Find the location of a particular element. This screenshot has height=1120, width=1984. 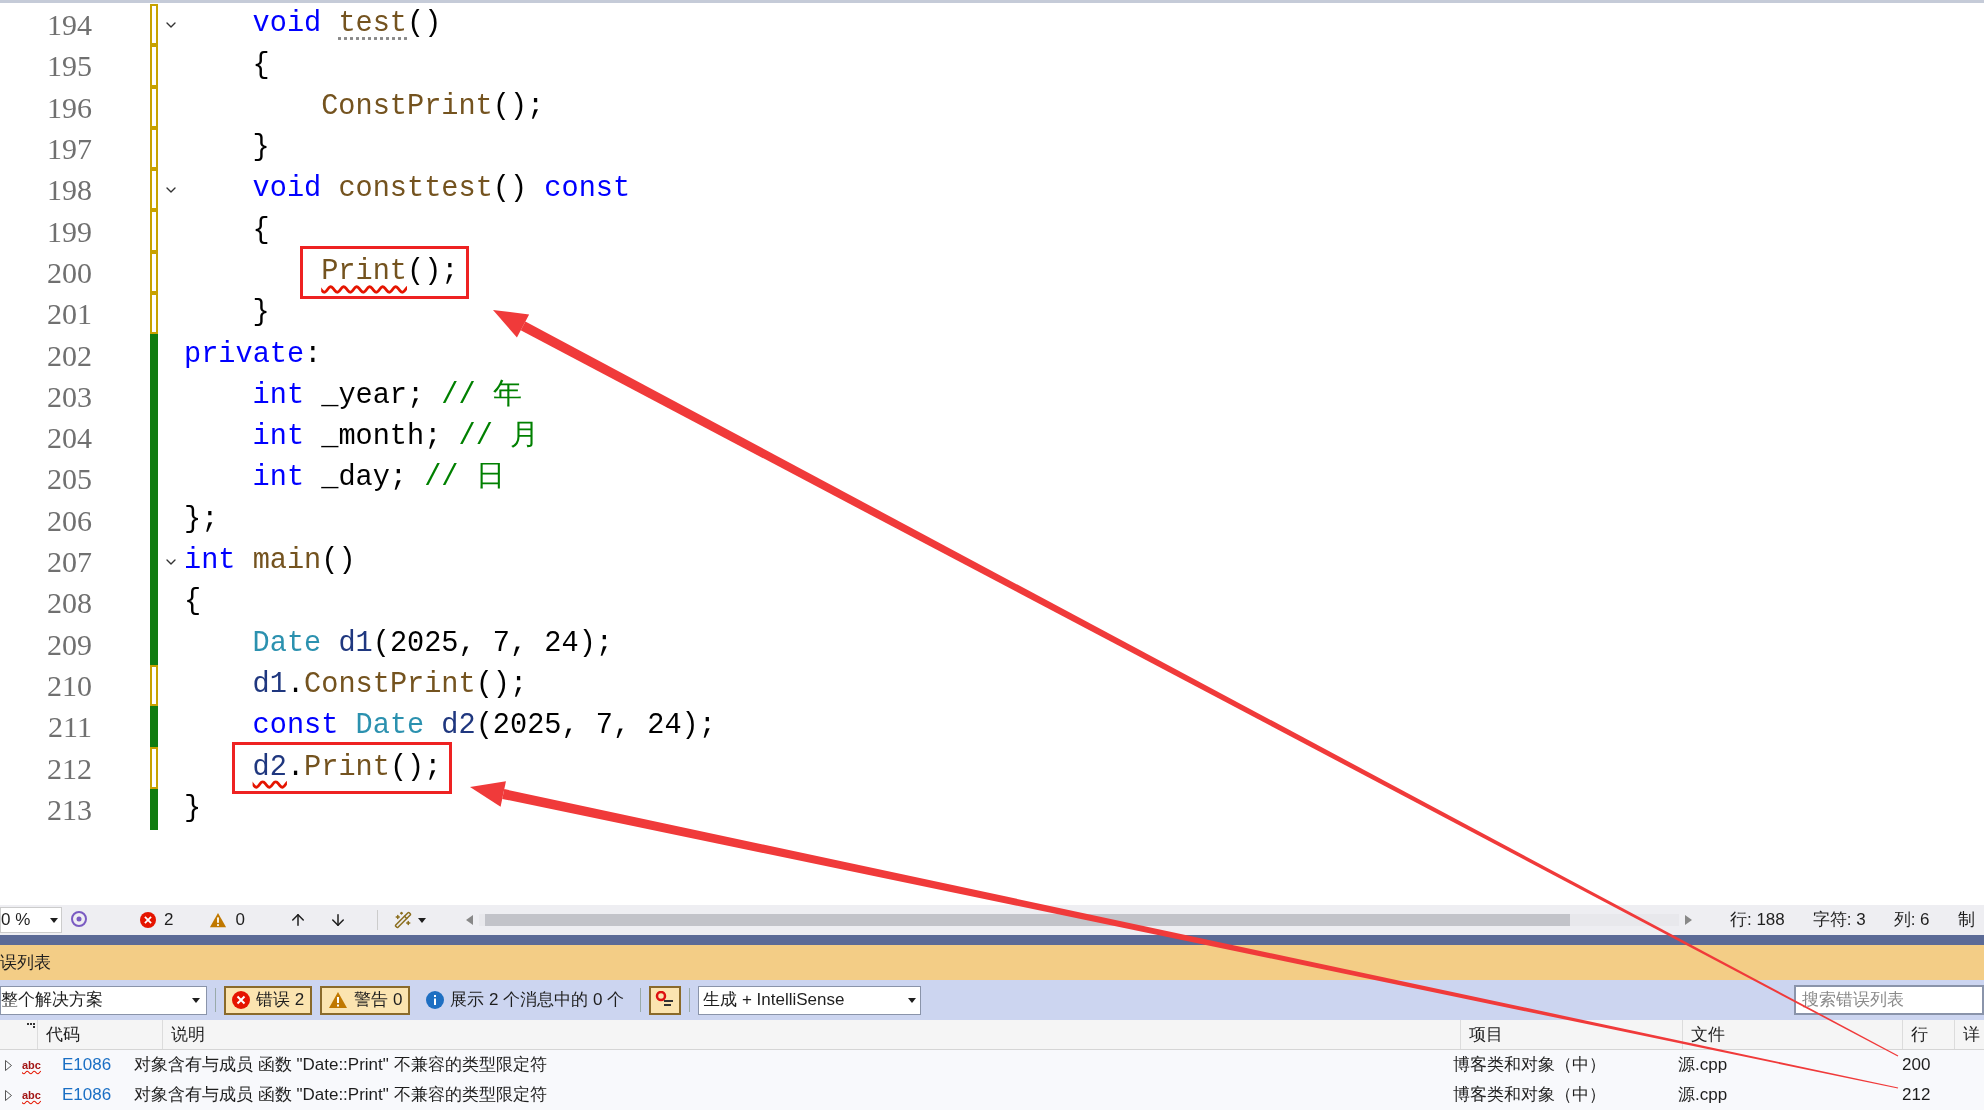

line-number: 199 is located at coordinates (69, 231).